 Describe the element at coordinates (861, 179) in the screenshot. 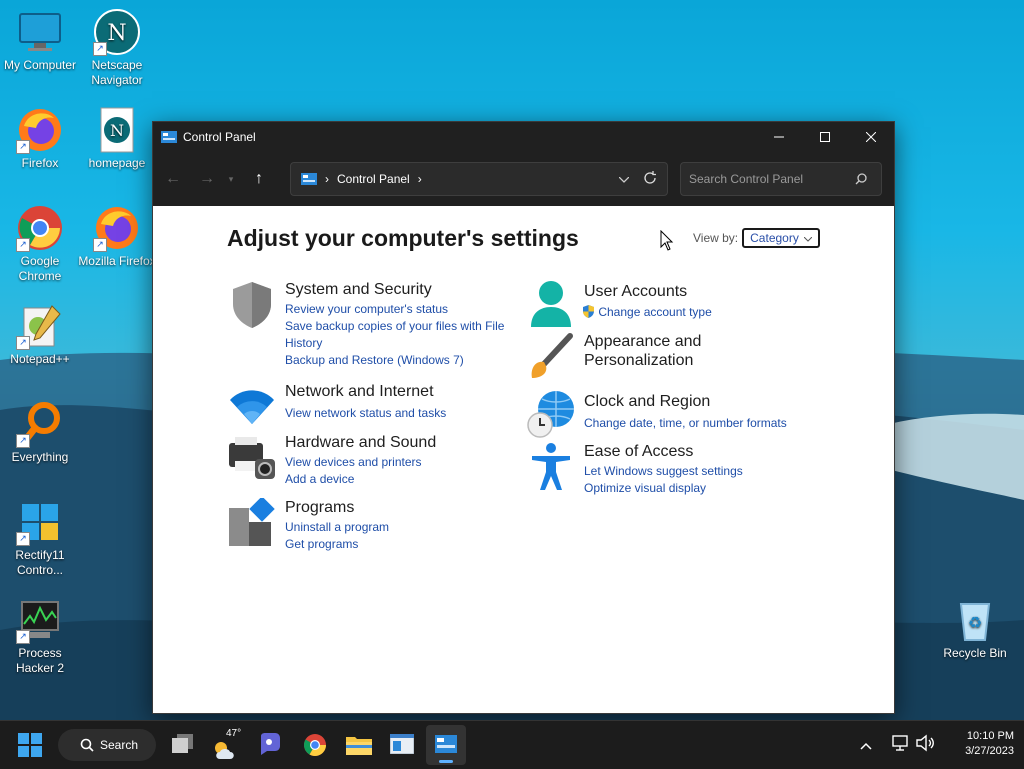

I see `search-icon` at that location.